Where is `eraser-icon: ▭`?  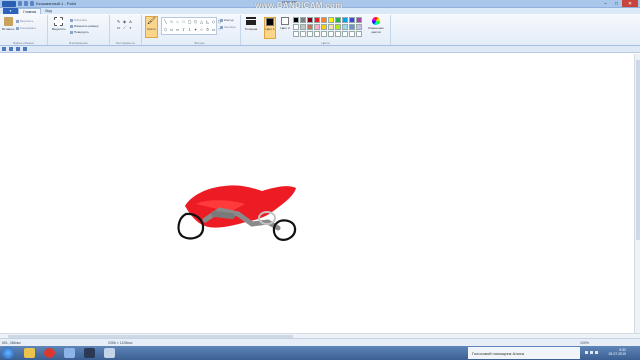 eraser-icon: ▭ is located at coordinates (118, 27).